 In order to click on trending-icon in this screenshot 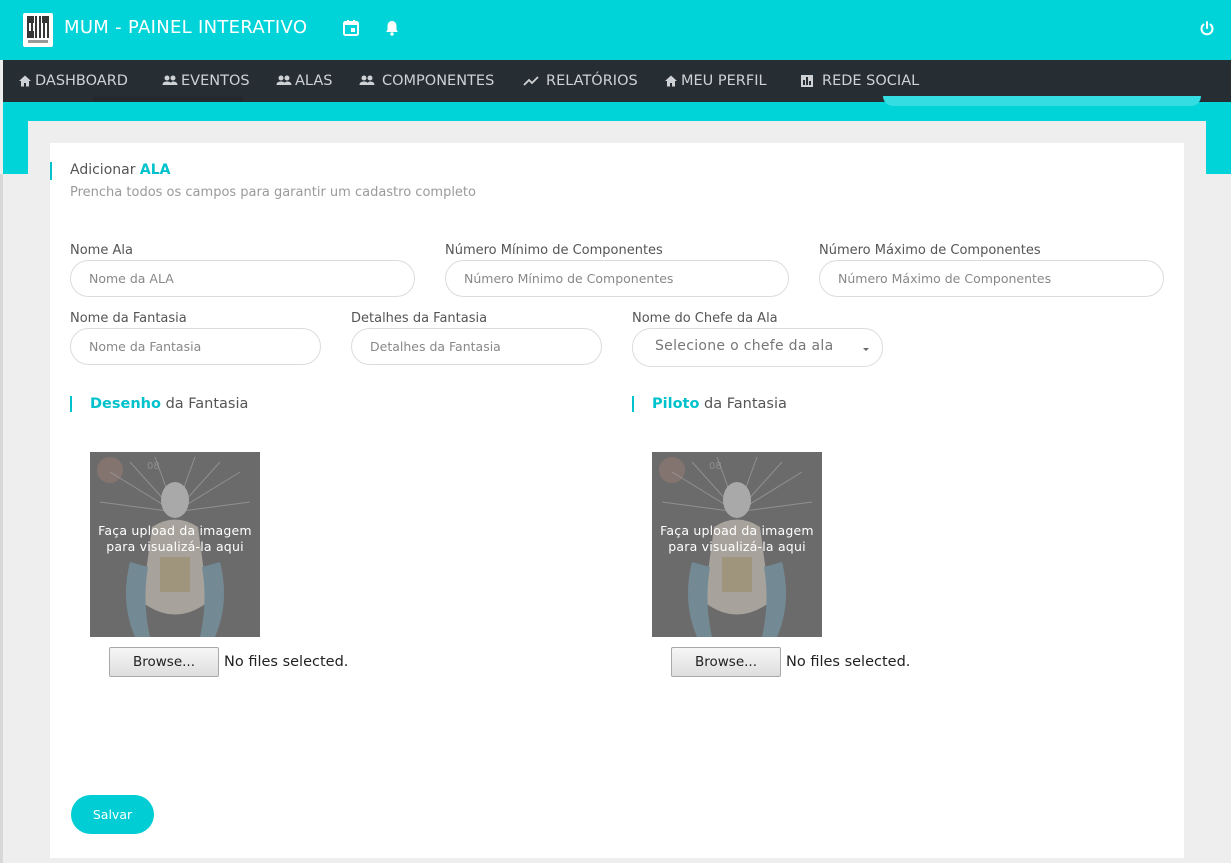, I will do `click(531, 81)`.